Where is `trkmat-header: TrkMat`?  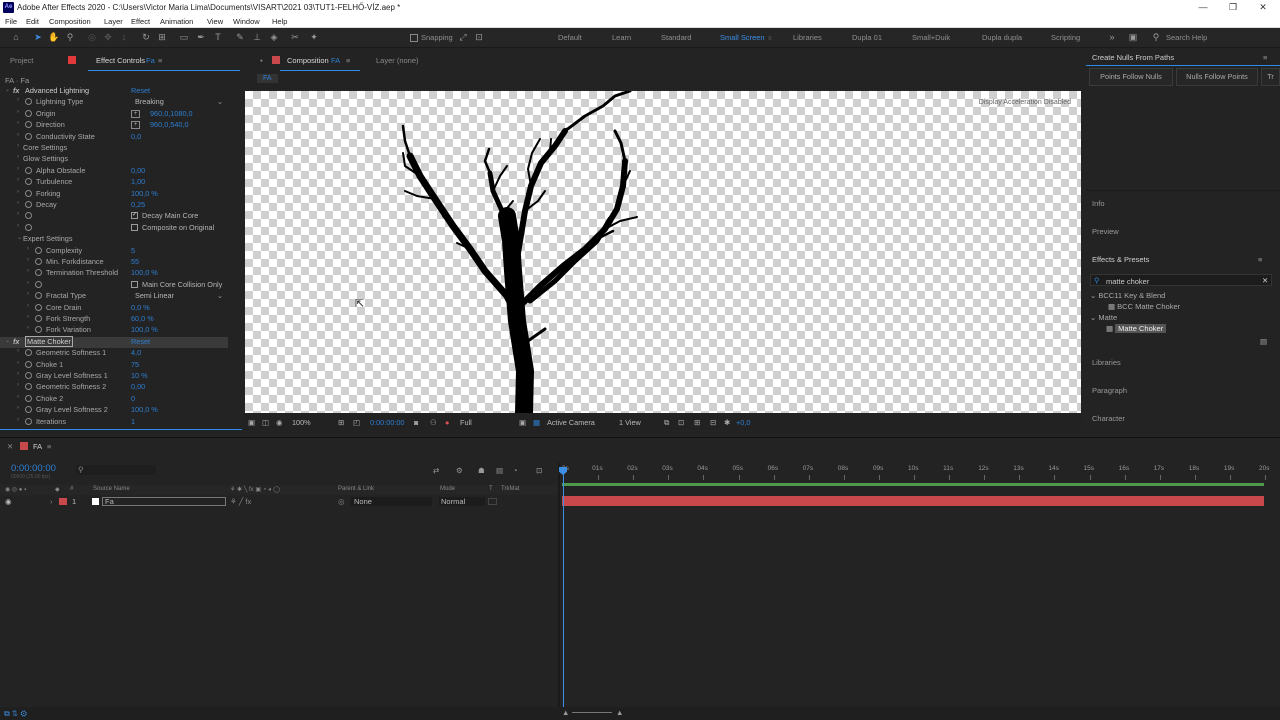
trkmat-header: TrkMat is located at coordinates (510, 489).